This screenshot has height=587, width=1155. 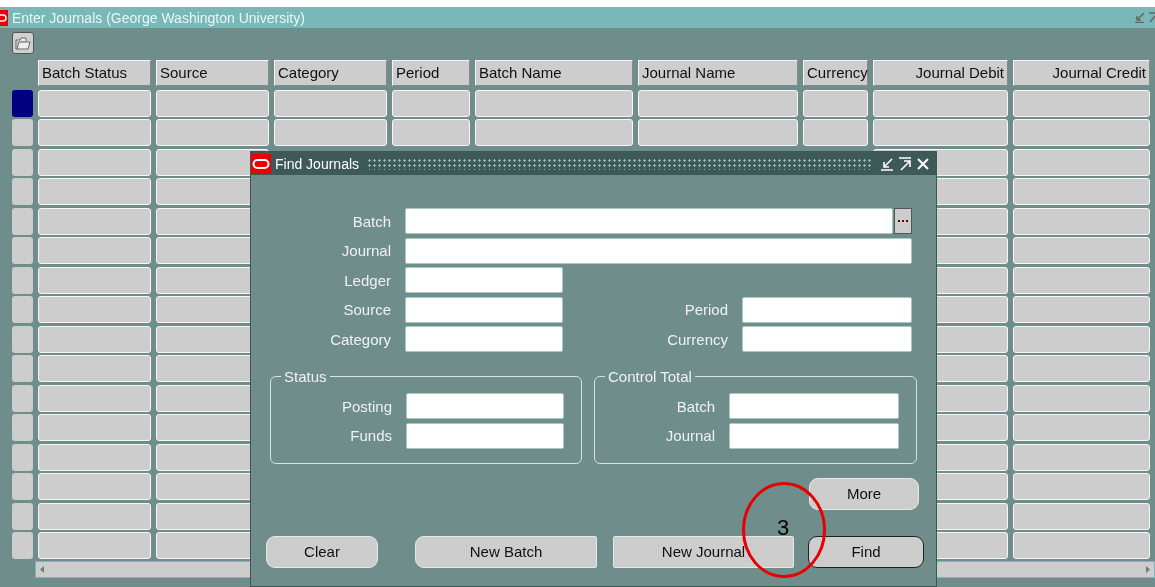 What do you see at coordinates (158, 17) in the screenshot?
I see `window-title: Enter Journals (George Washington University)` at bounding box center [158, 17].